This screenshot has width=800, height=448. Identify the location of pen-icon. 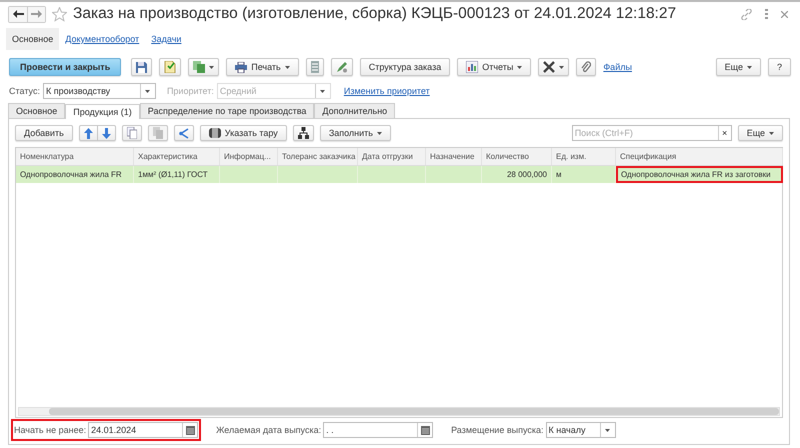
(342, 67).